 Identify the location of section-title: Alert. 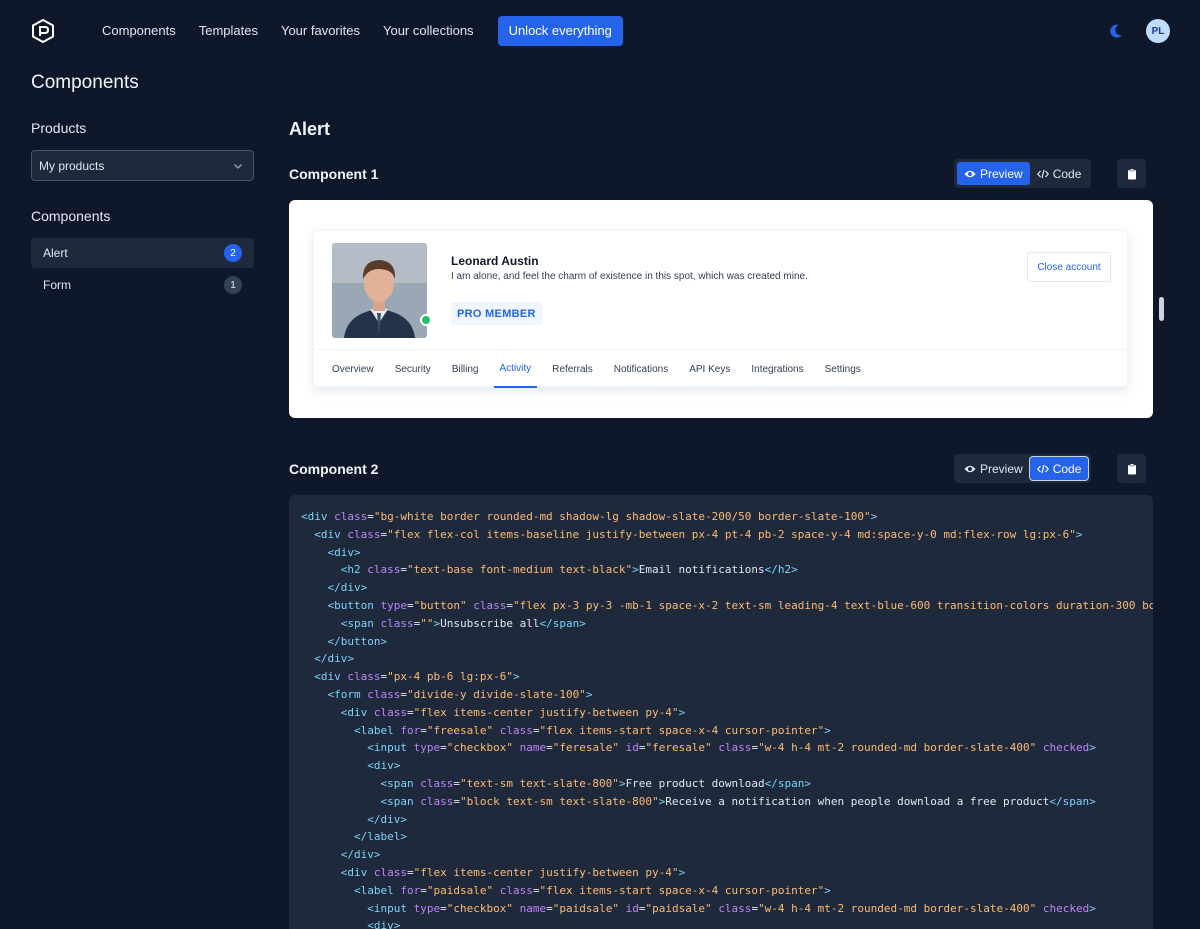
(310, 129).